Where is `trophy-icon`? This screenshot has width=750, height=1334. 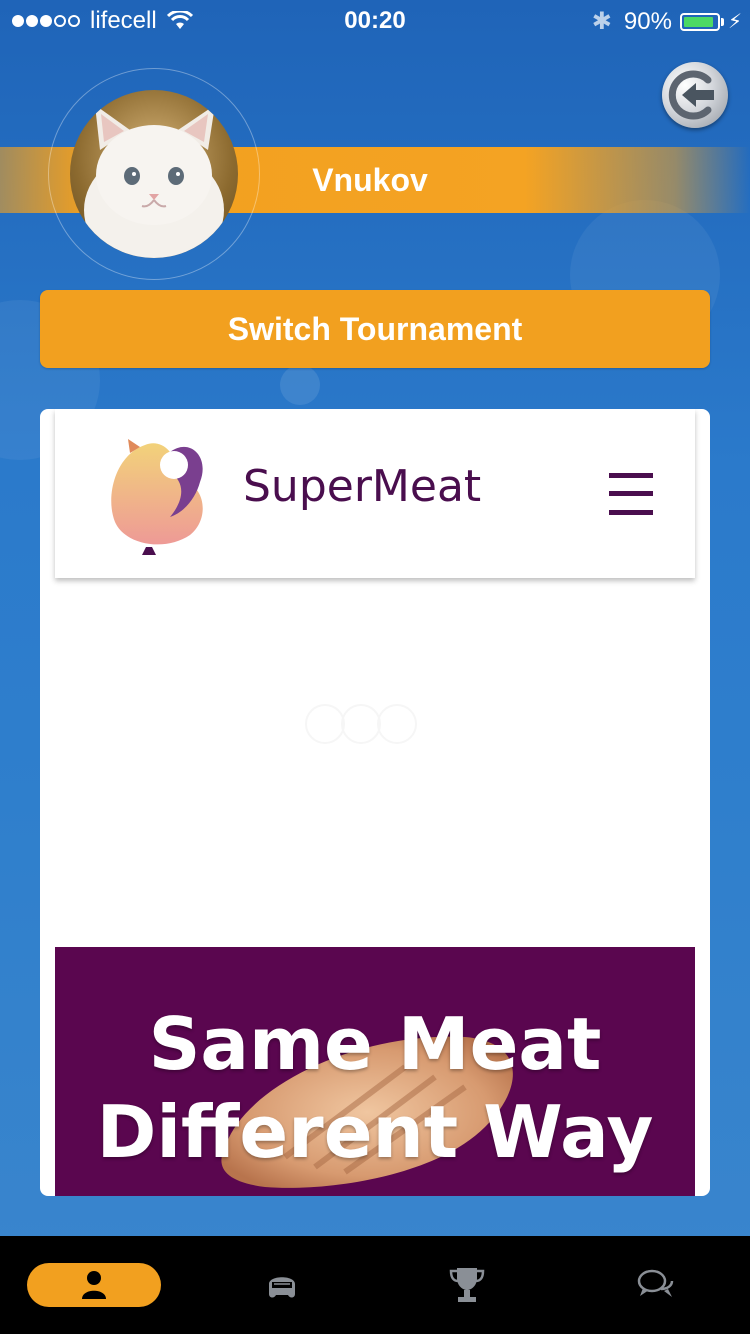
trophy-icon is located at coordinates (467, 1285).